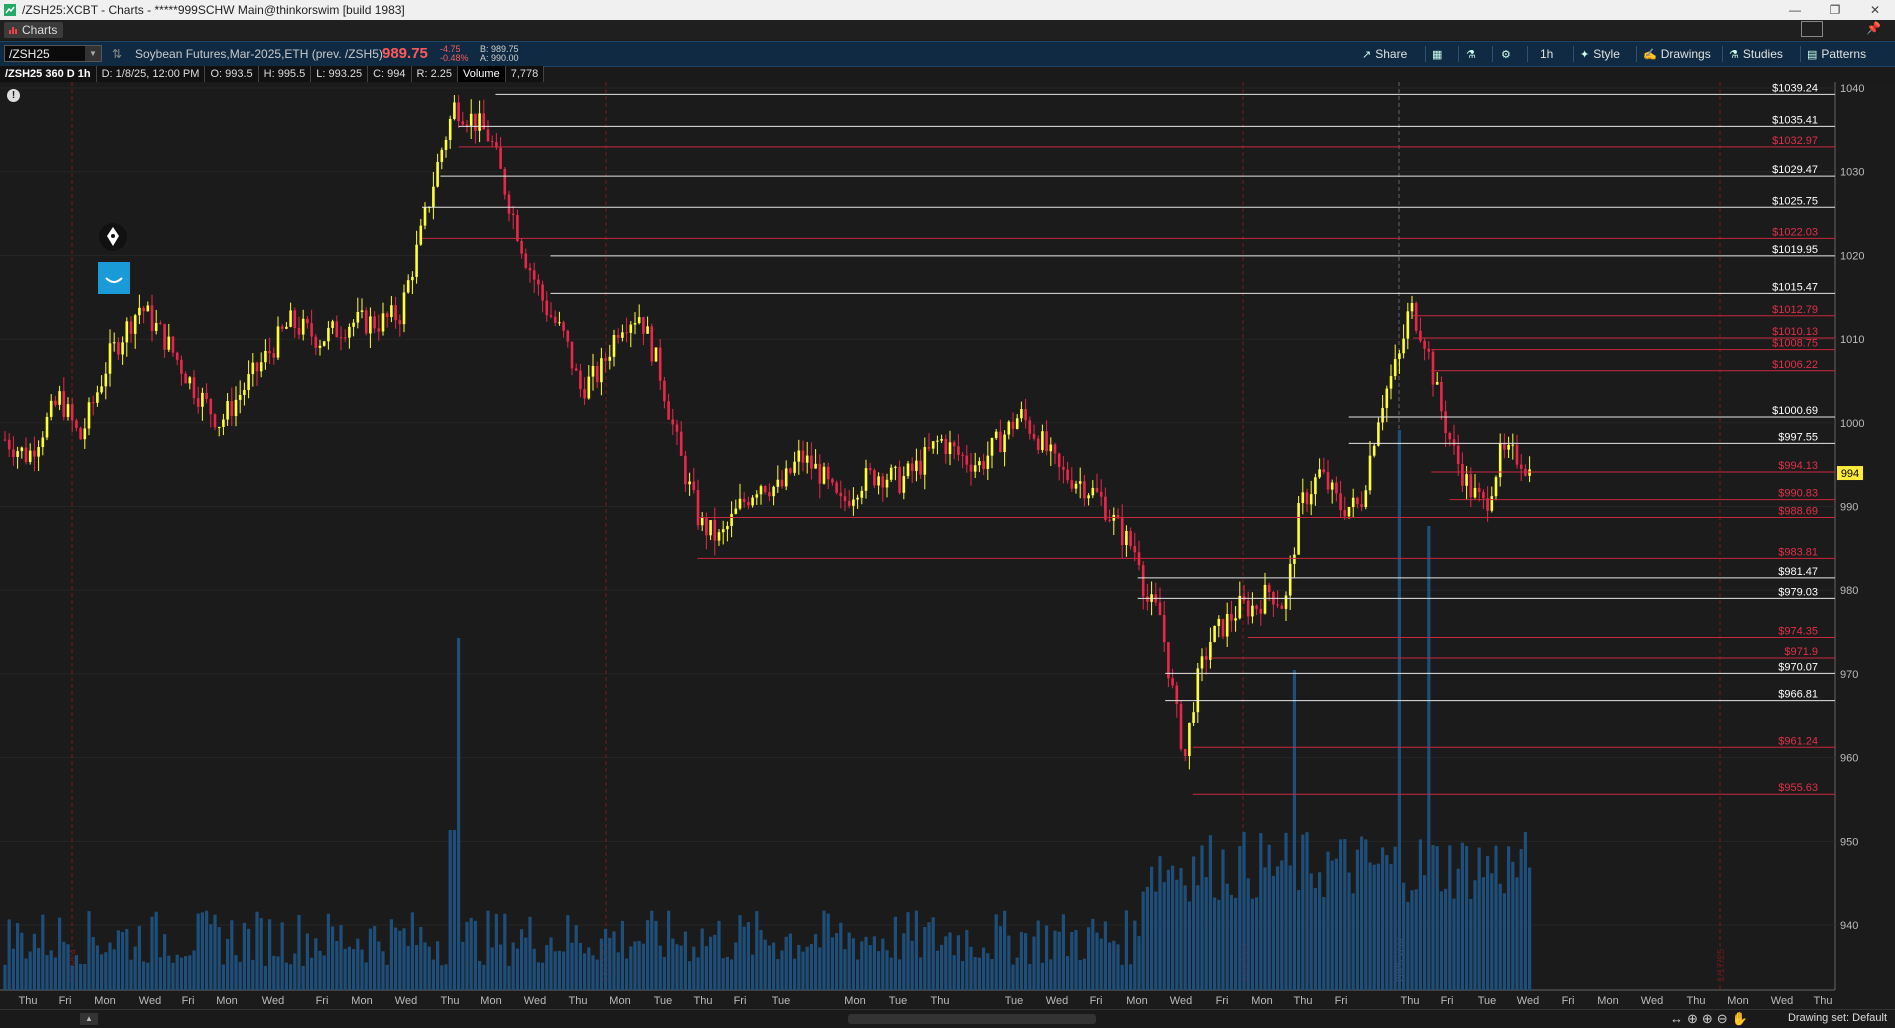  I want to click on pin-icon: 📌, so click(1873, 28).